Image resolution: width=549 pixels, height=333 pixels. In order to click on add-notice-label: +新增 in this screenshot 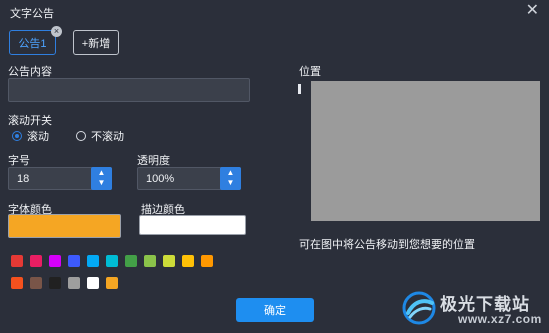, I will do `click(96, 43)`.